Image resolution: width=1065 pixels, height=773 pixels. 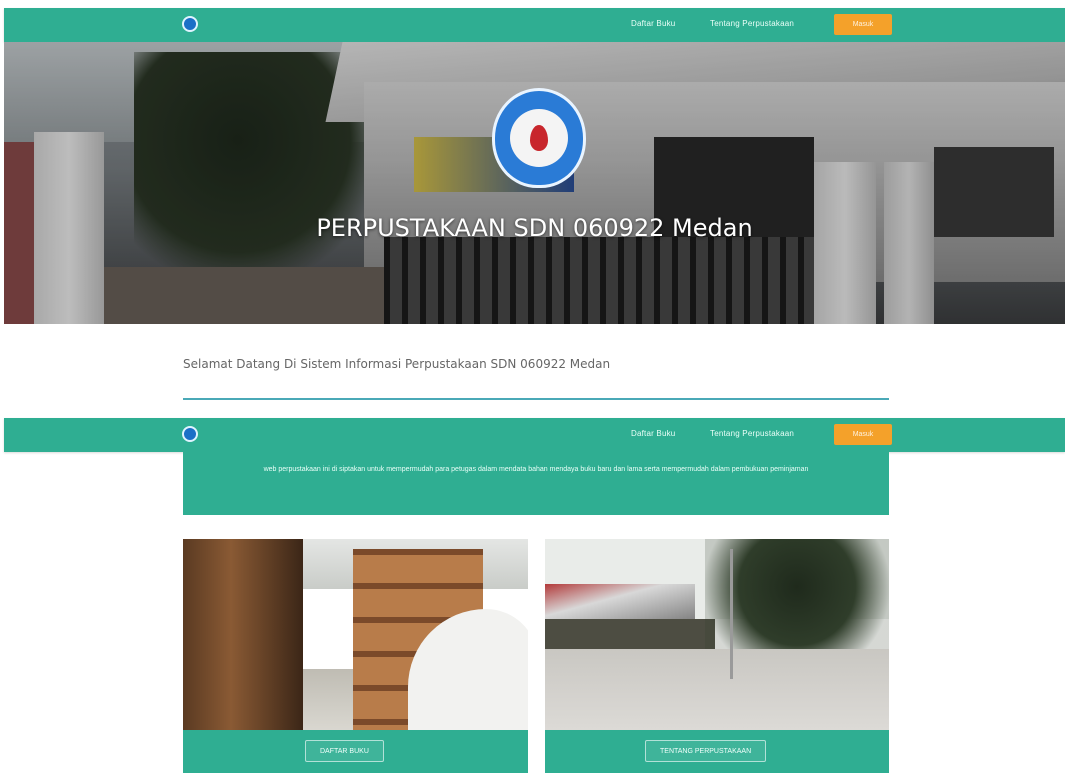 I want to click on schoolyard-photo-flagpole, so click(x=731, y=614).